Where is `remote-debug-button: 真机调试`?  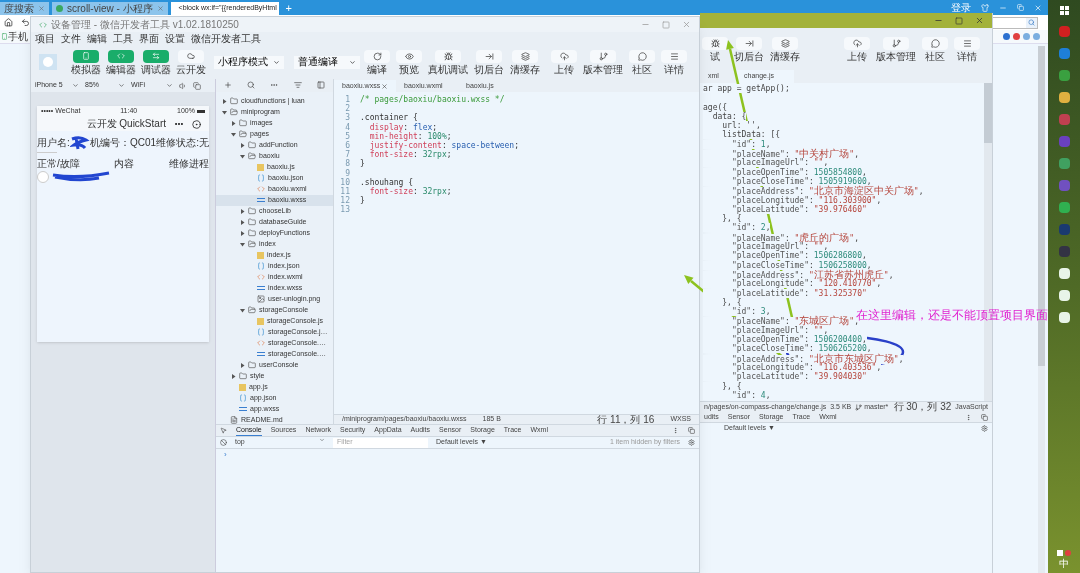 remote-debug-button: 真机调试 is located at coordinates (448, 62).